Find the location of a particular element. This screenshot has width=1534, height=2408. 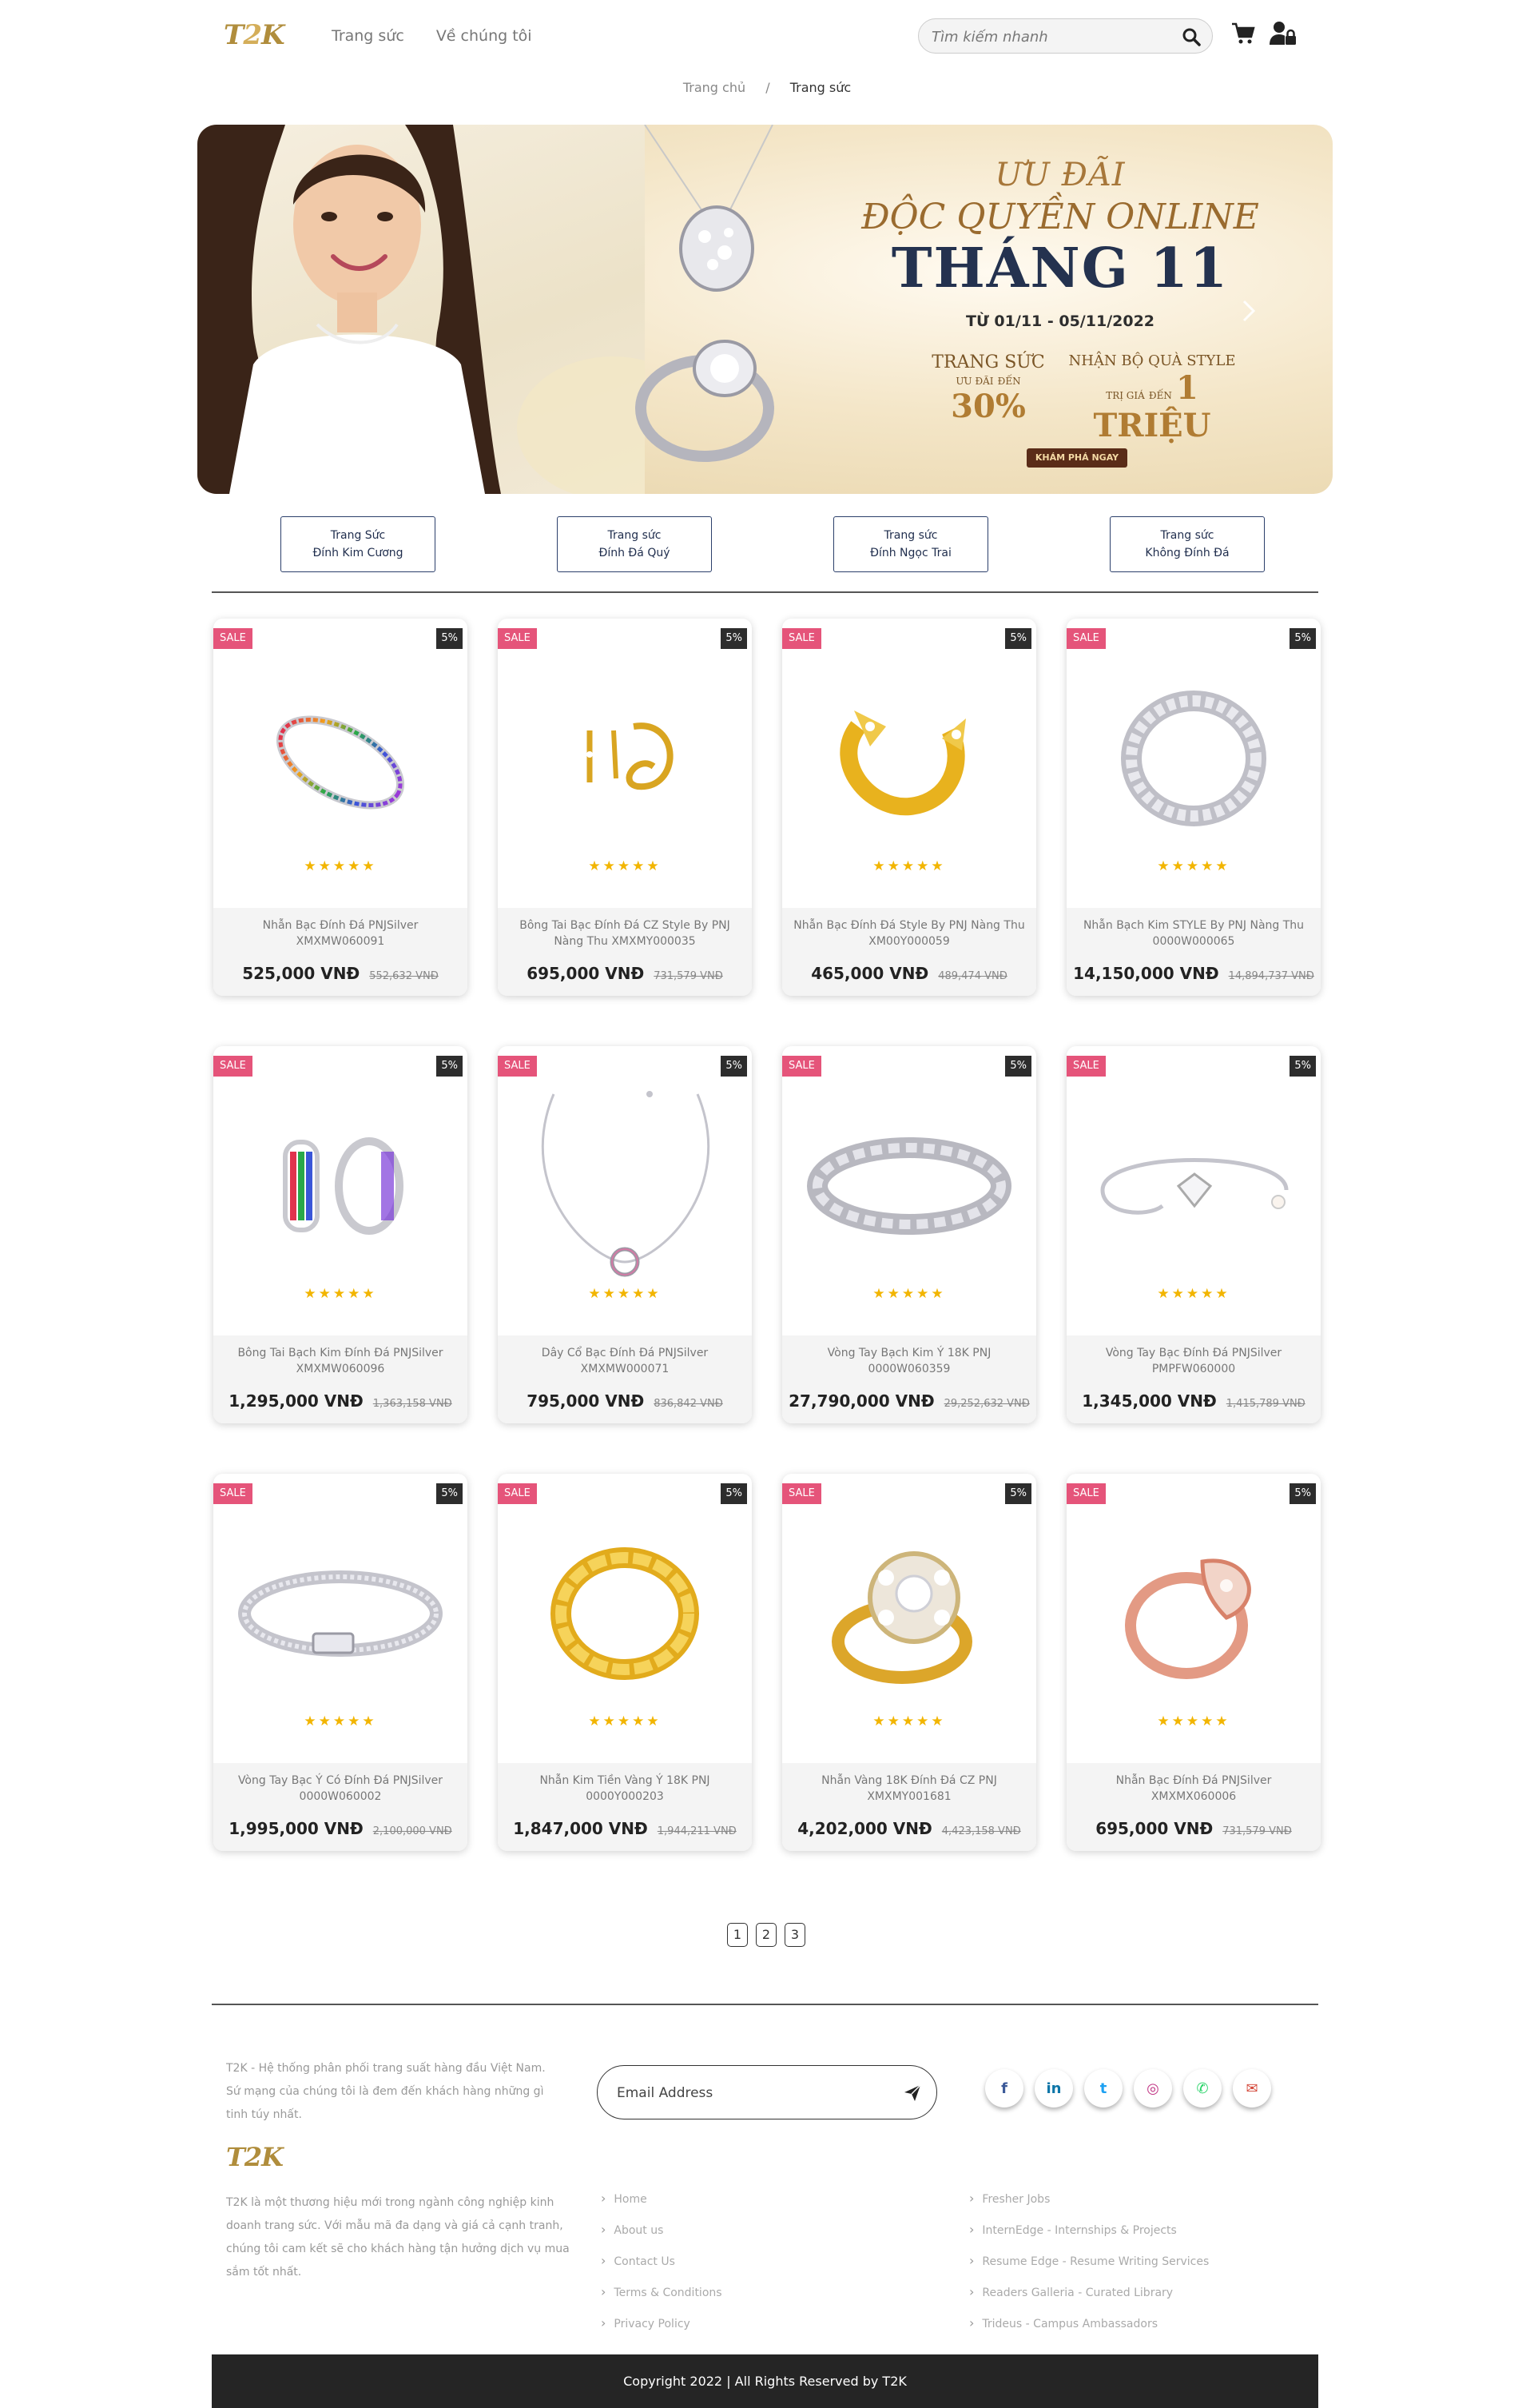

facebook-icon: f is located at coordinates (1004, 2088).